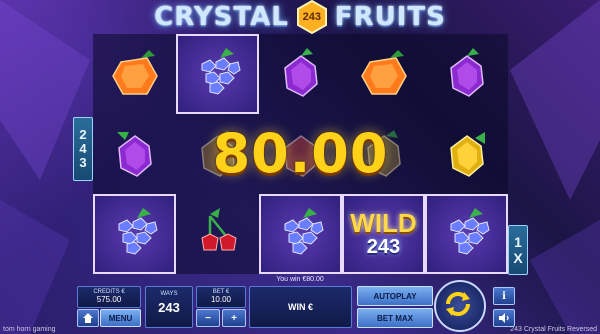  I want to click on game-name: 243 Crystal Fruits Reversed, so click(553, 329).